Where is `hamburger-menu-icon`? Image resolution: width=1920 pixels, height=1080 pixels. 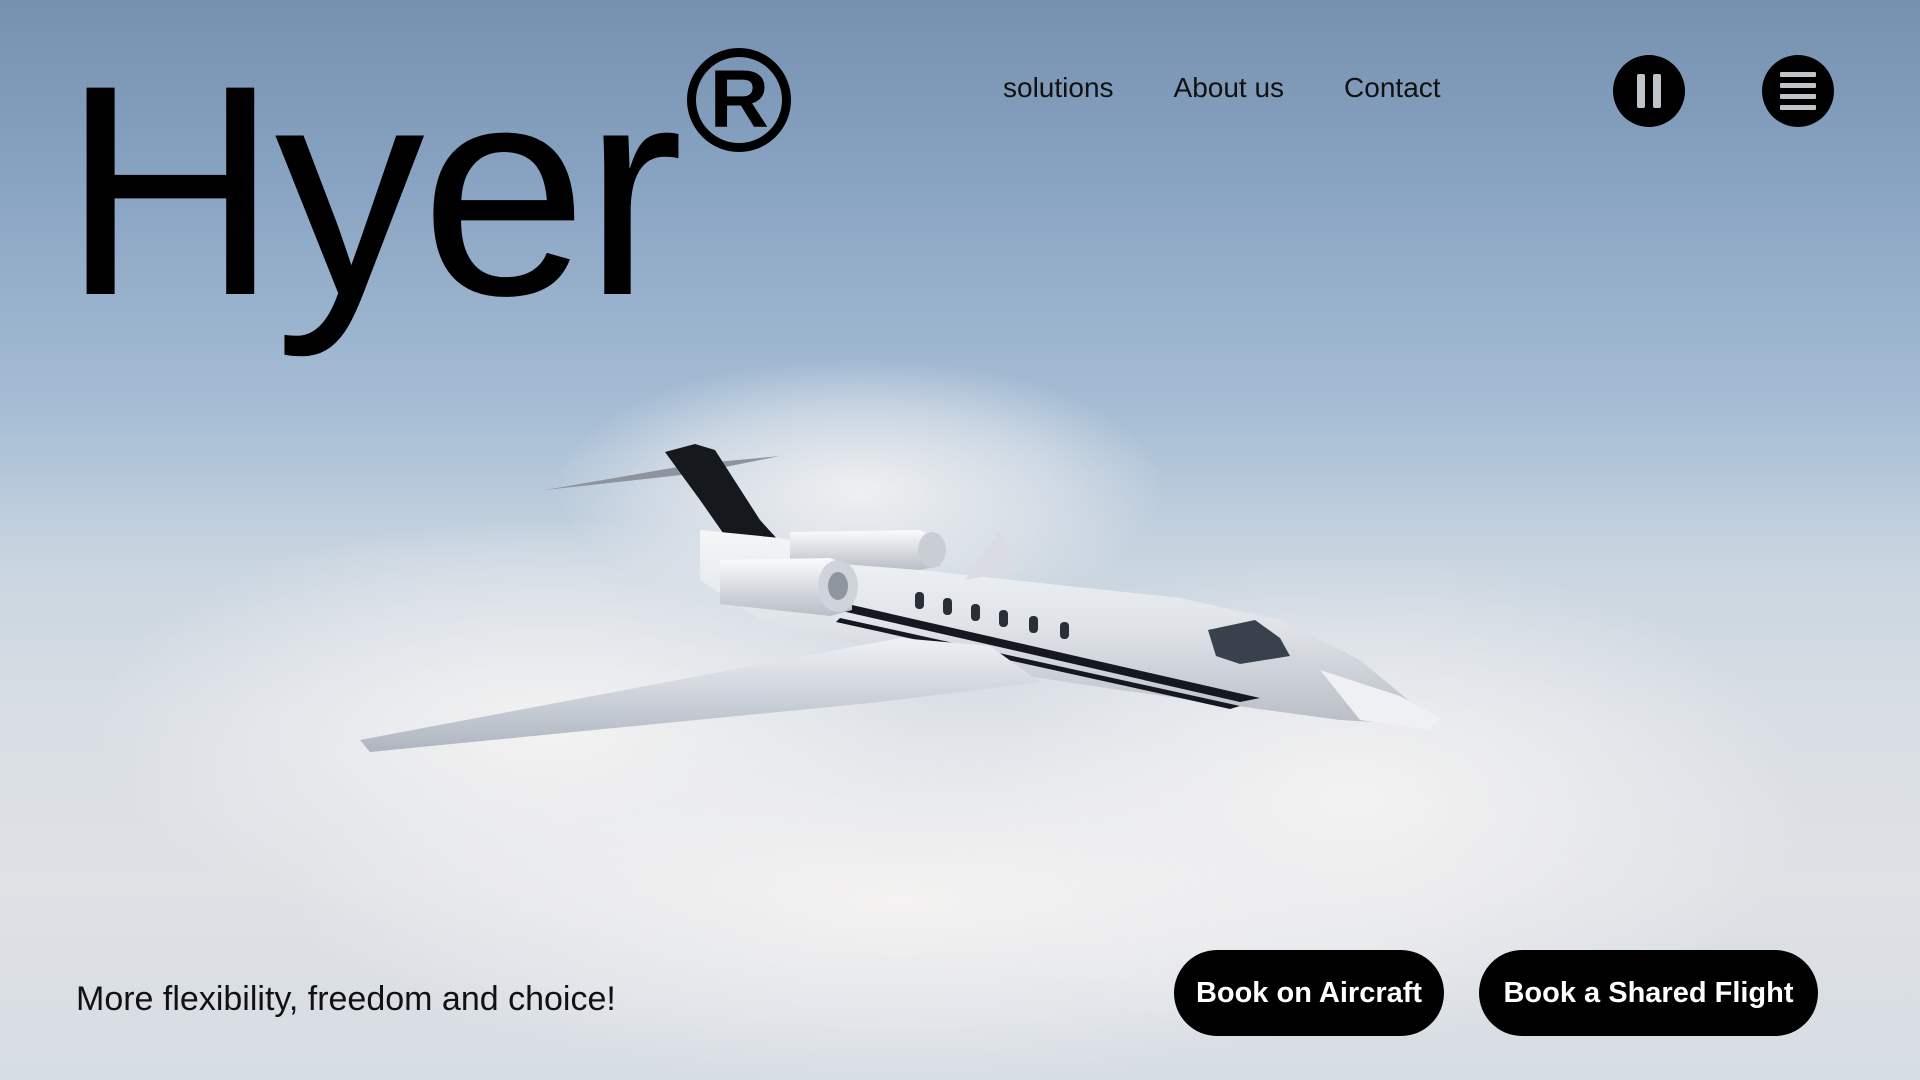 hamburger-menu-icon is located at coordinates (1798, 91).